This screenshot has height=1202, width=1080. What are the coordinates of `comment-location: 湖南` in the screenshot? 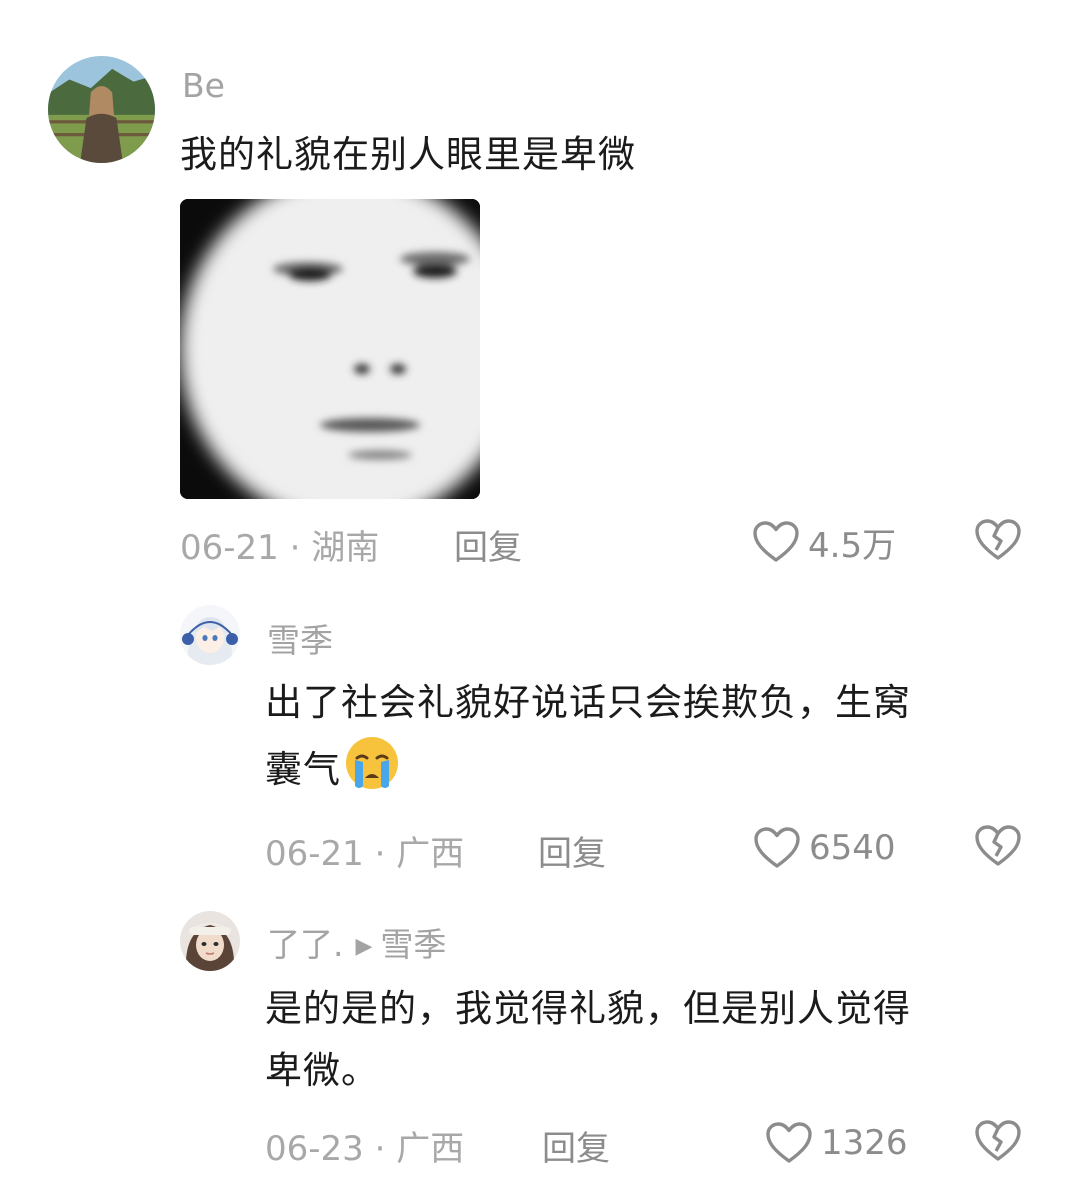 It's located at (345, 548).